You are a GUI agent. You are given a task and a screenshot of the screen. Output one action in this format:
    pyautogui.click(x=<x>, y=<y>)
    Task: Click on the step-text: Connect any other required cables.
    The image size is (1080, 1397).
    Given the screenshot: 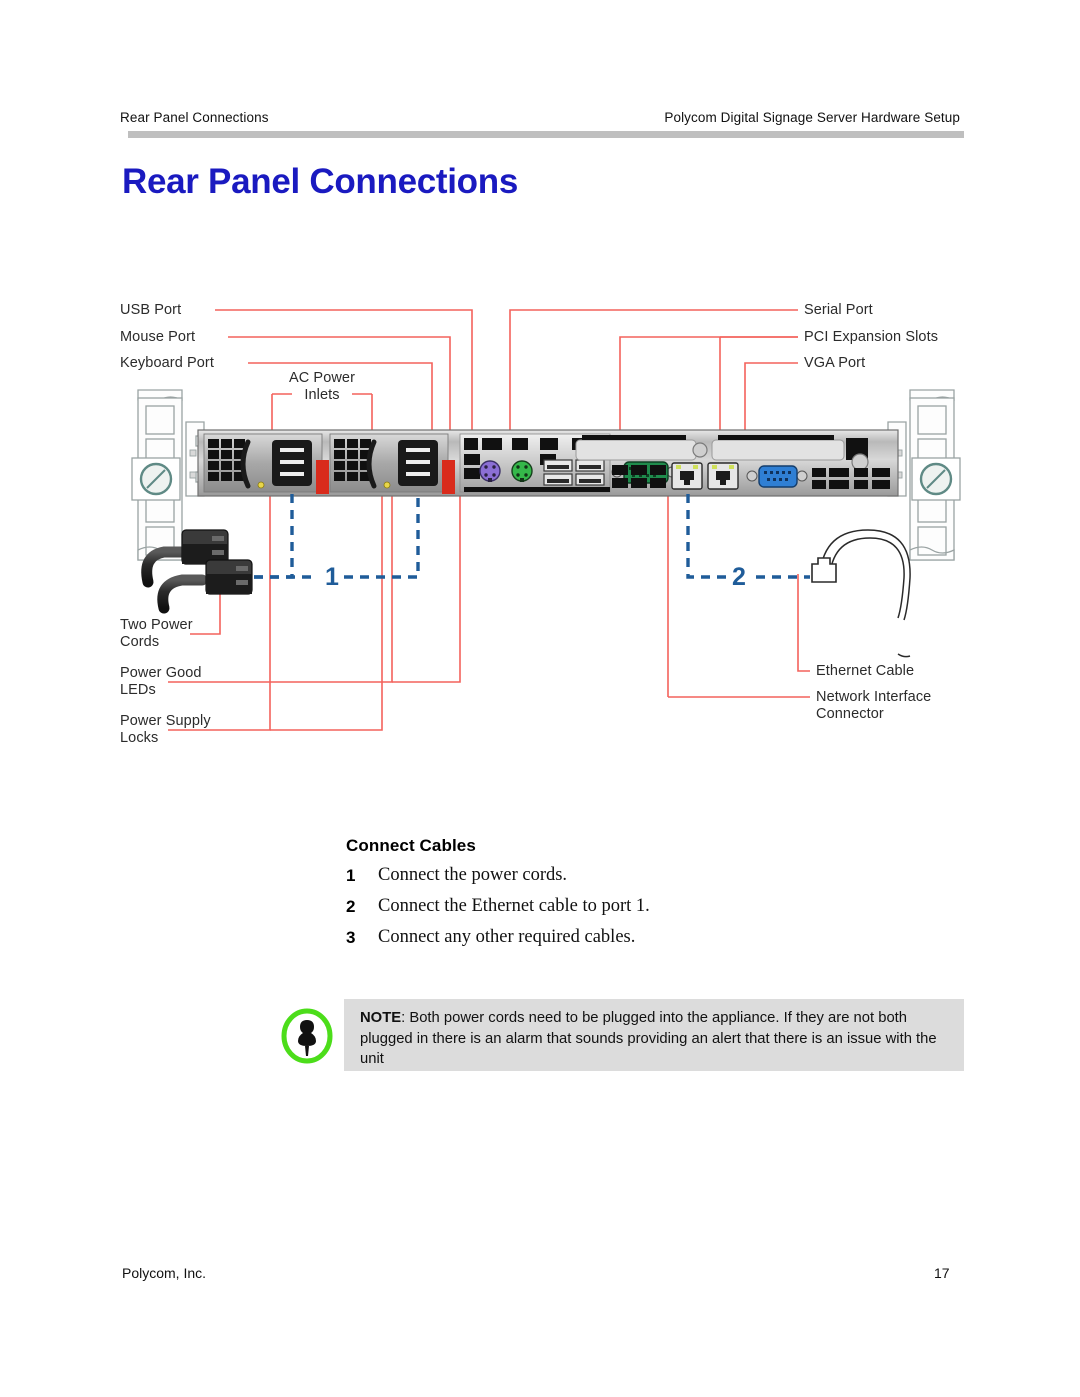 What is the action you would take?
    pyautogui.click(x=507, y=937)
    